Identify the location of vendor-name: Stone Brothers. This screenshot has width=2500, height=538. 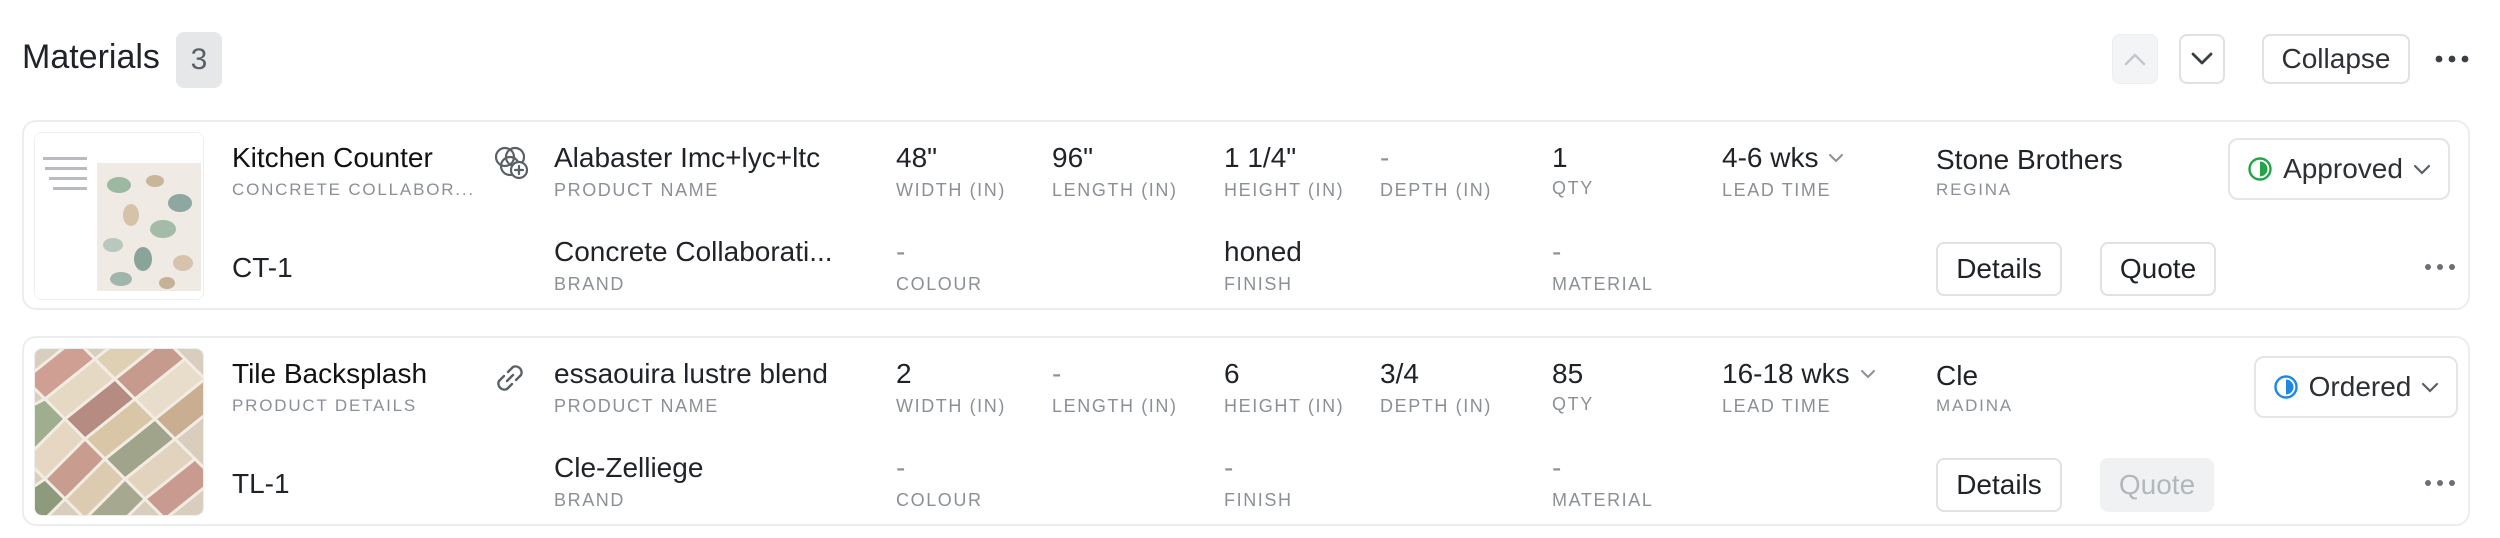
(2029, 160).